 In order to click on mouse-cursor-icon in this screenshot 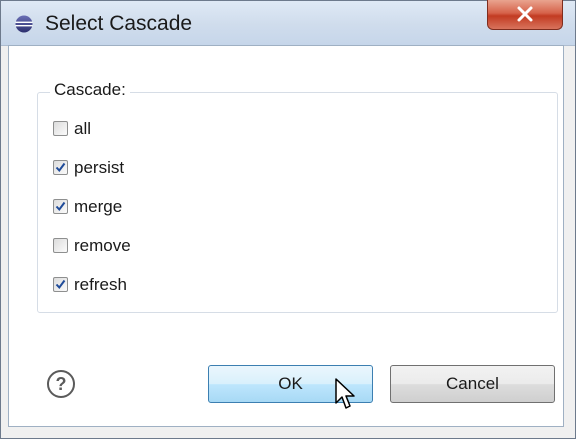, I will do `click(345, 393)`.